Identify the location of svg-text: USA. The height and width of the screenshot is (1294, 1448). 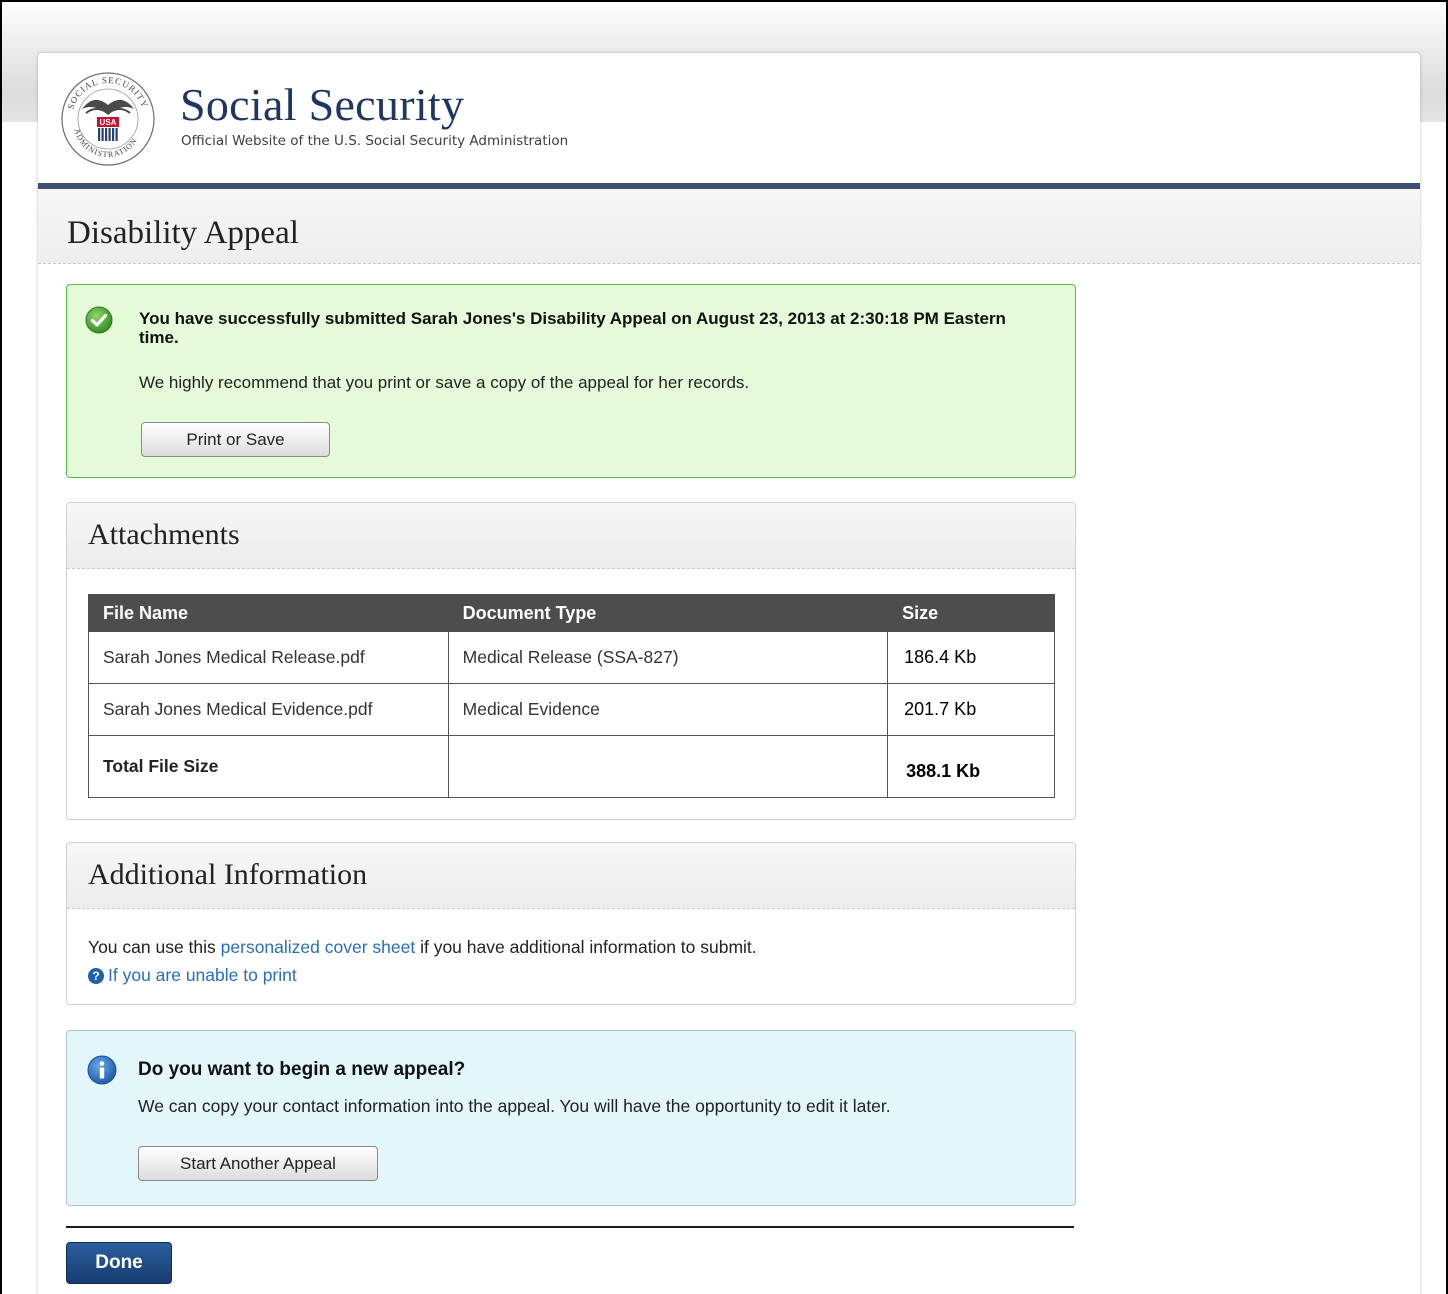
(108, 122).